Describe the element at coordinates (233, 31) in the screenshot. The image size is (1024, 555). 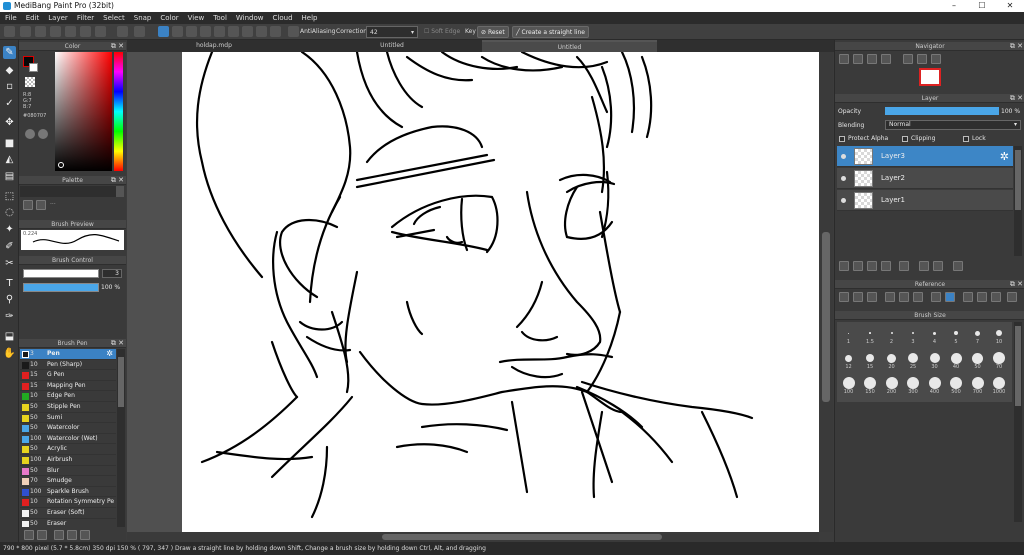
I see `concentric-snap-icon` at that location.